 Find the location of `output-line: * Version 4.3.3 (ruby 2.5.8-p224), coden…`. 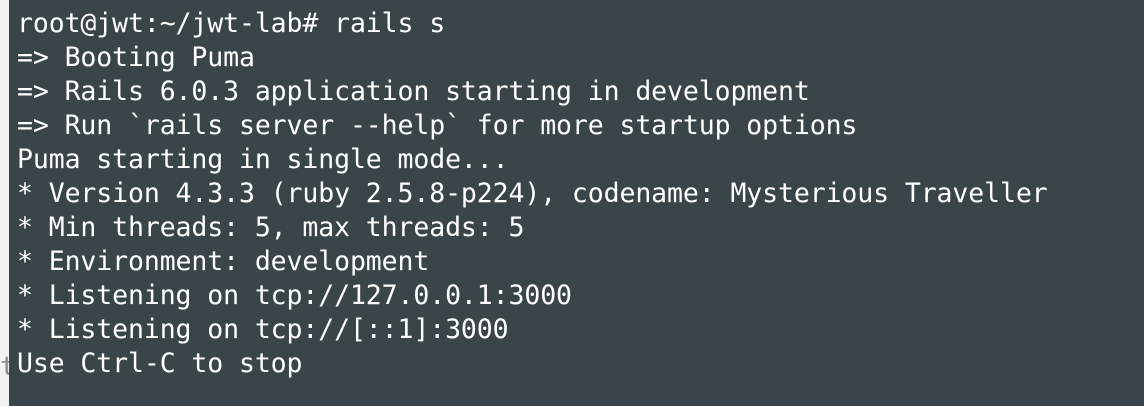

output-line: * Version 4.3.3 (ruby 2.5.8-p224), coden… is located at coordinates (532, 193).